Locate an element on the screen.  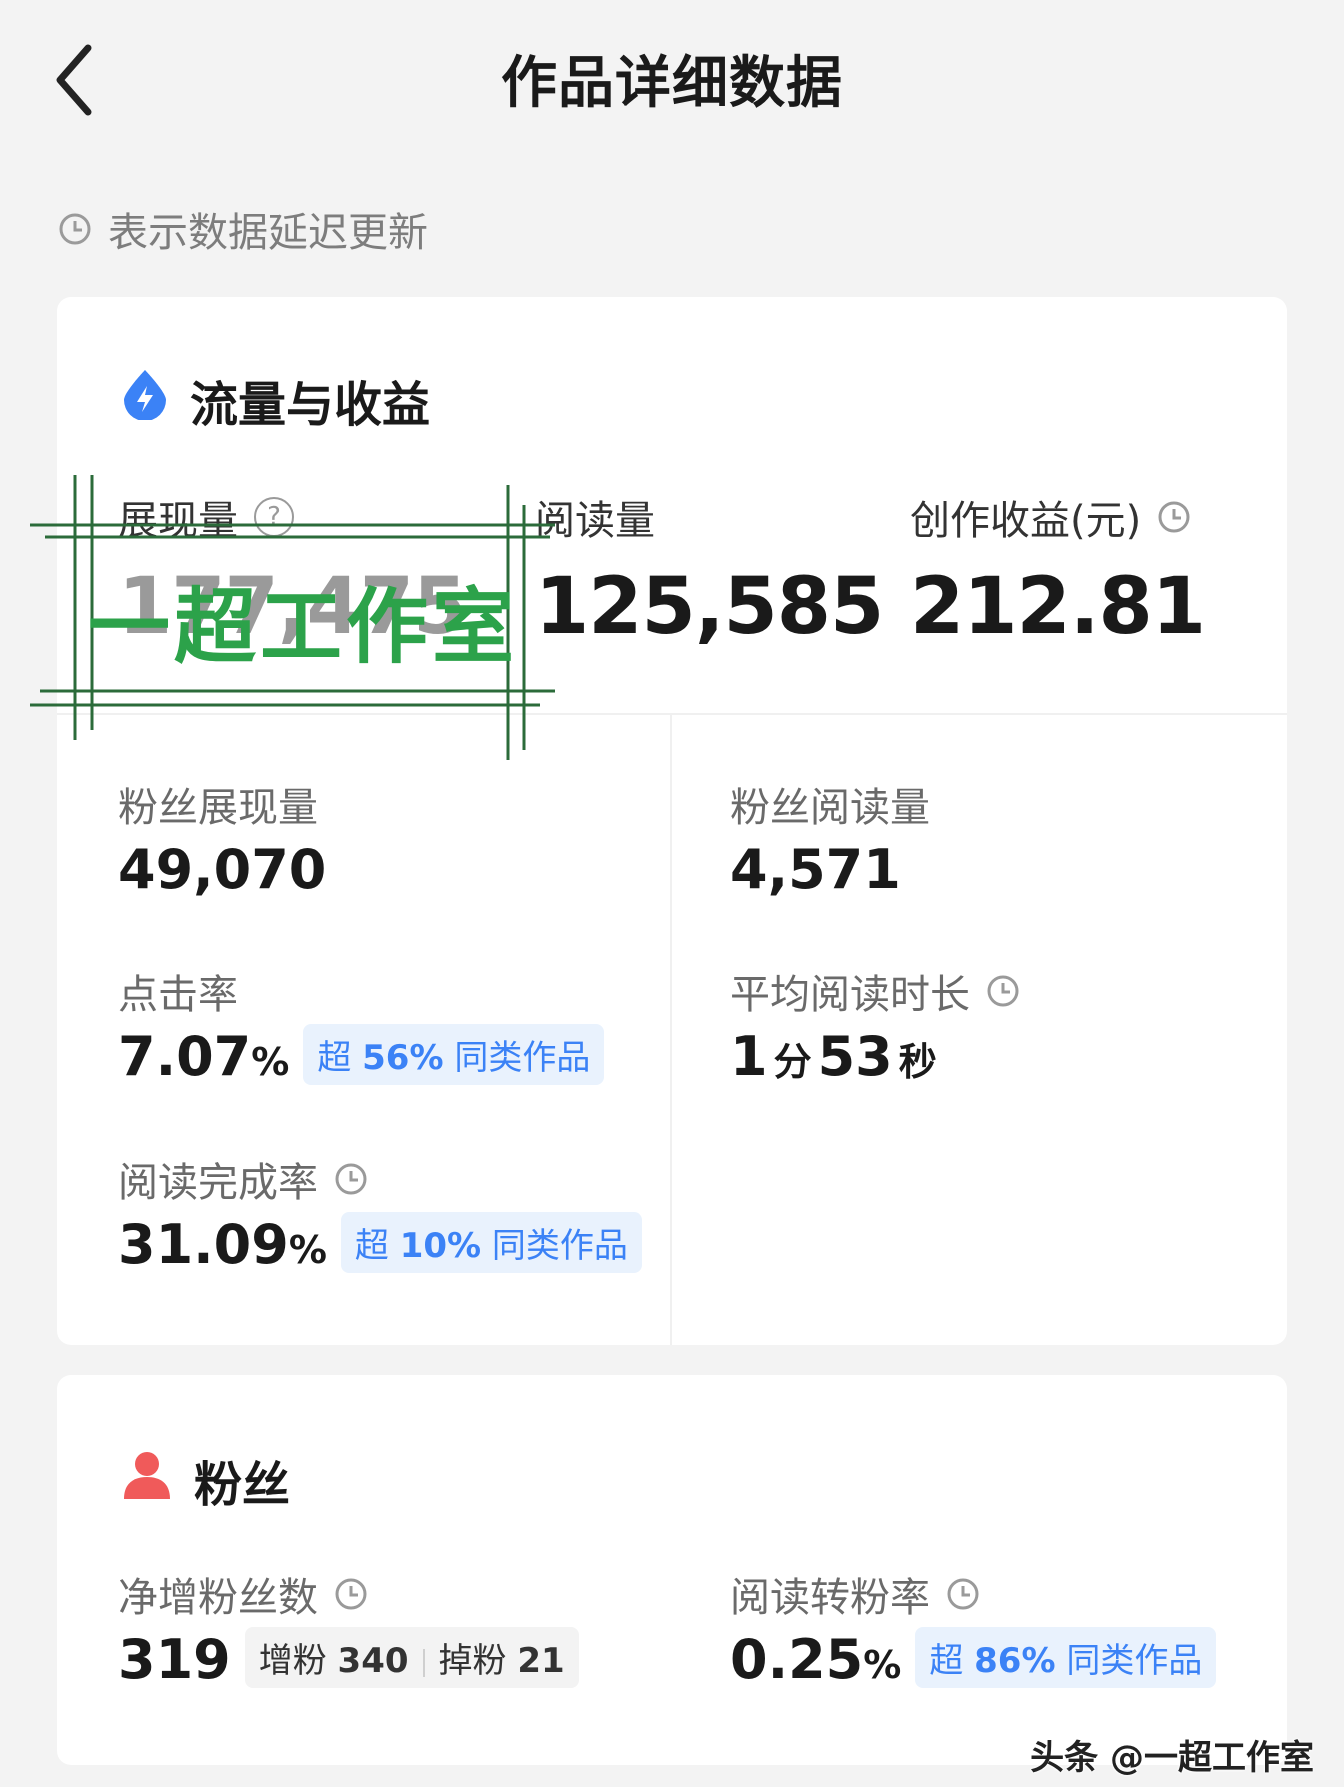
ctr-label: 点击率 is located at coordinates (178, 995).